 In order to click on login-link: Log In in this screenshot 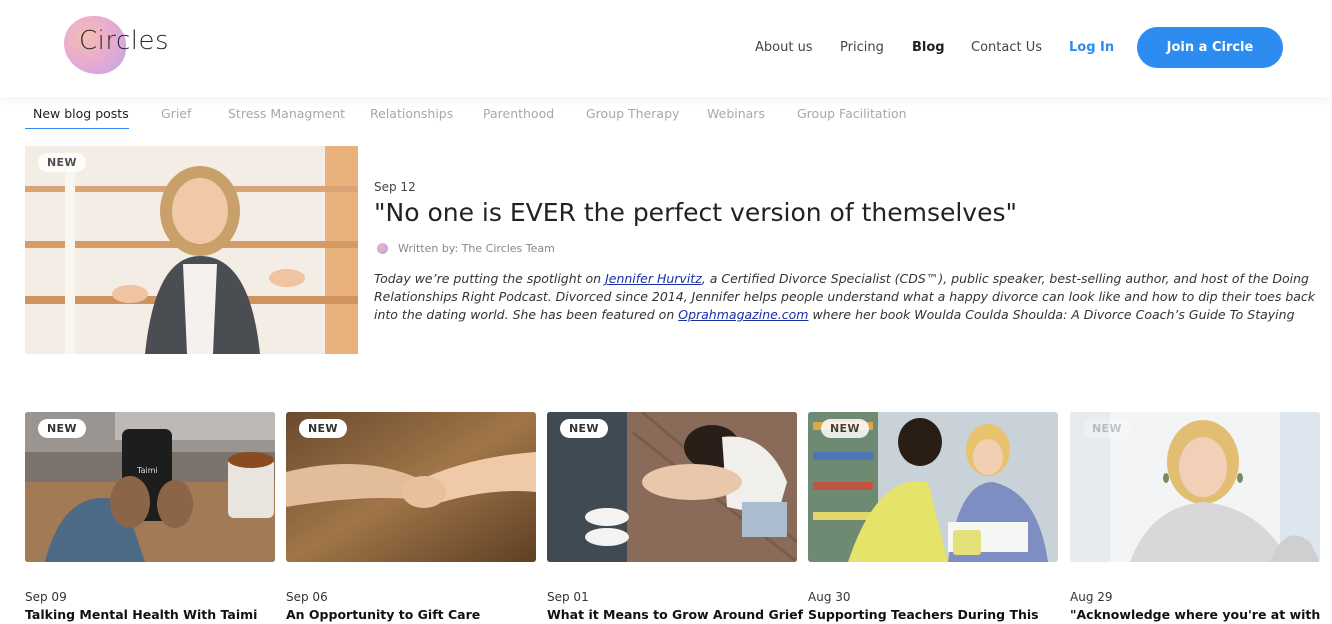, I will do `click(1091, 47)`.